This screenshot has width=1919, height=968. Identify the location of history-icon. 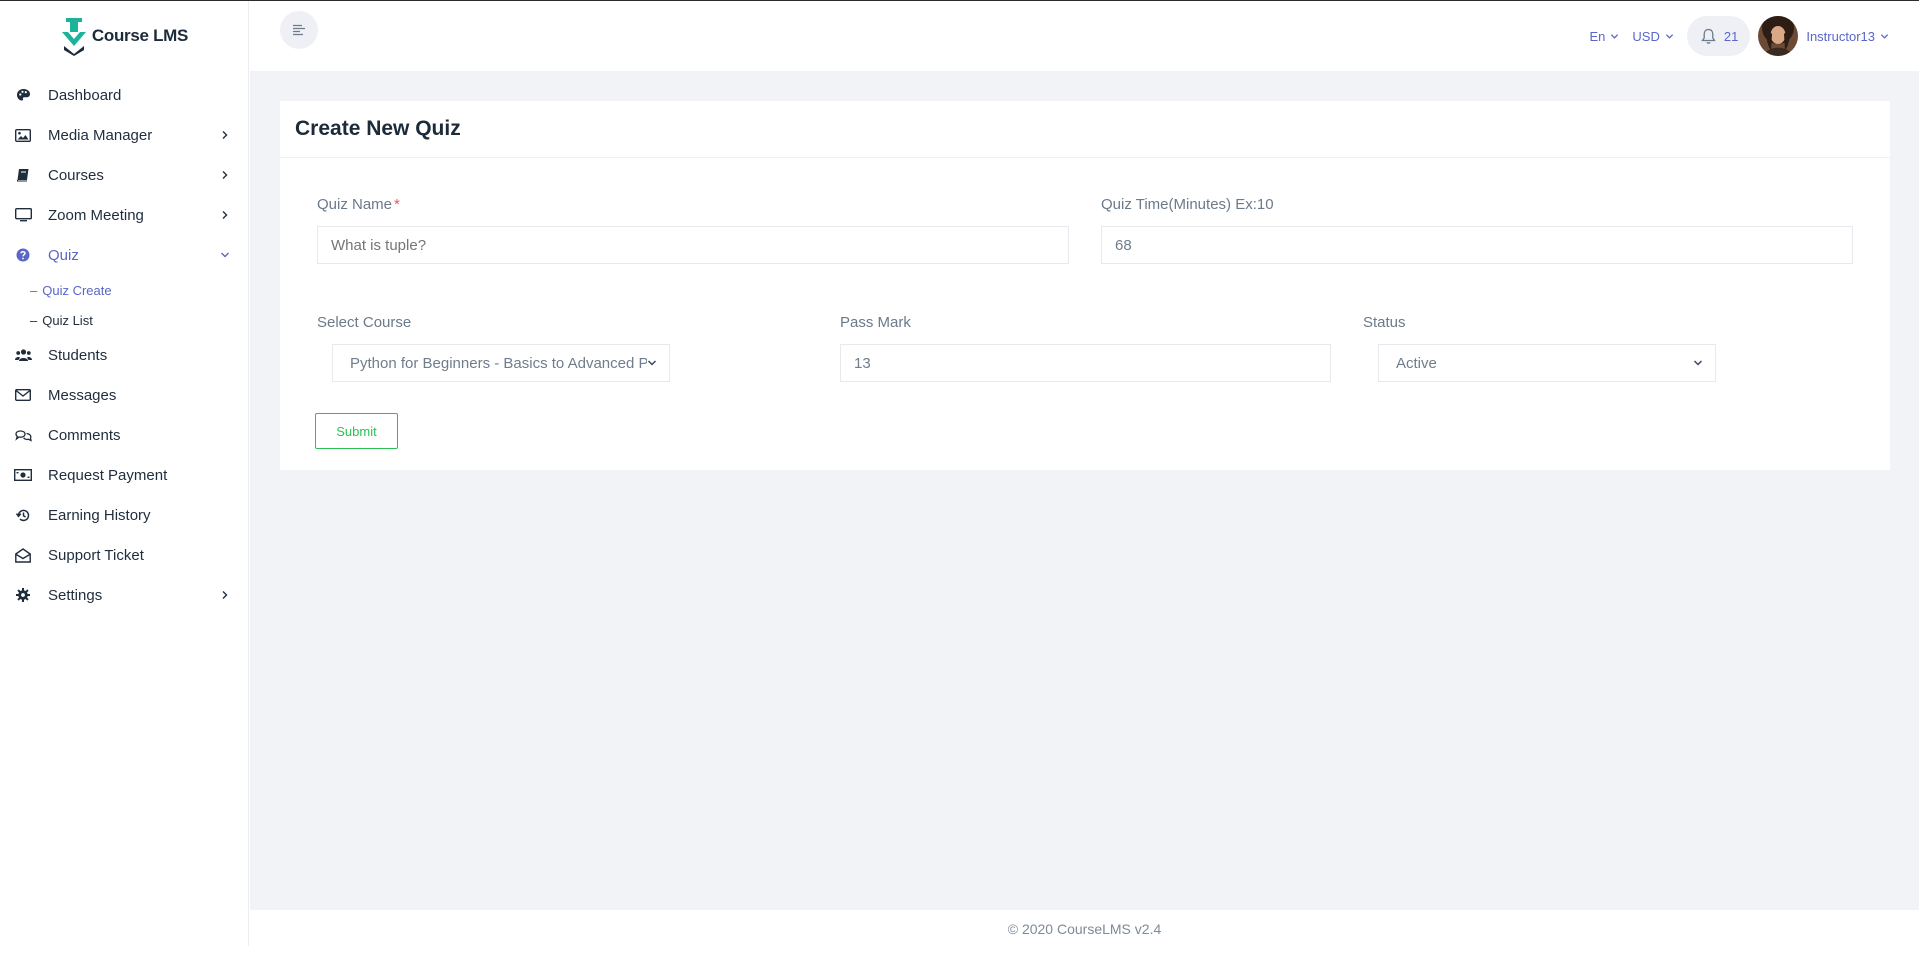
(23, 515).